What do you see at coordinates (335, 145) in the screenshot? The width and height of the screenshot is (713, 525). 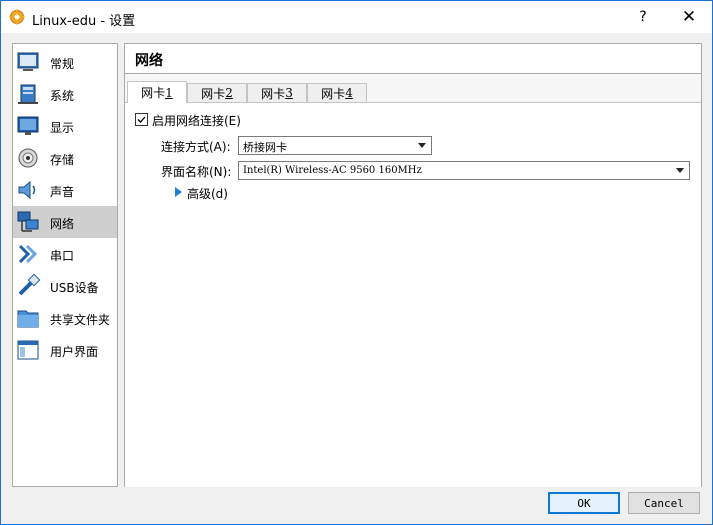 I see `attached-to-select: 桥接网卡` at bounding box center [335, 145].